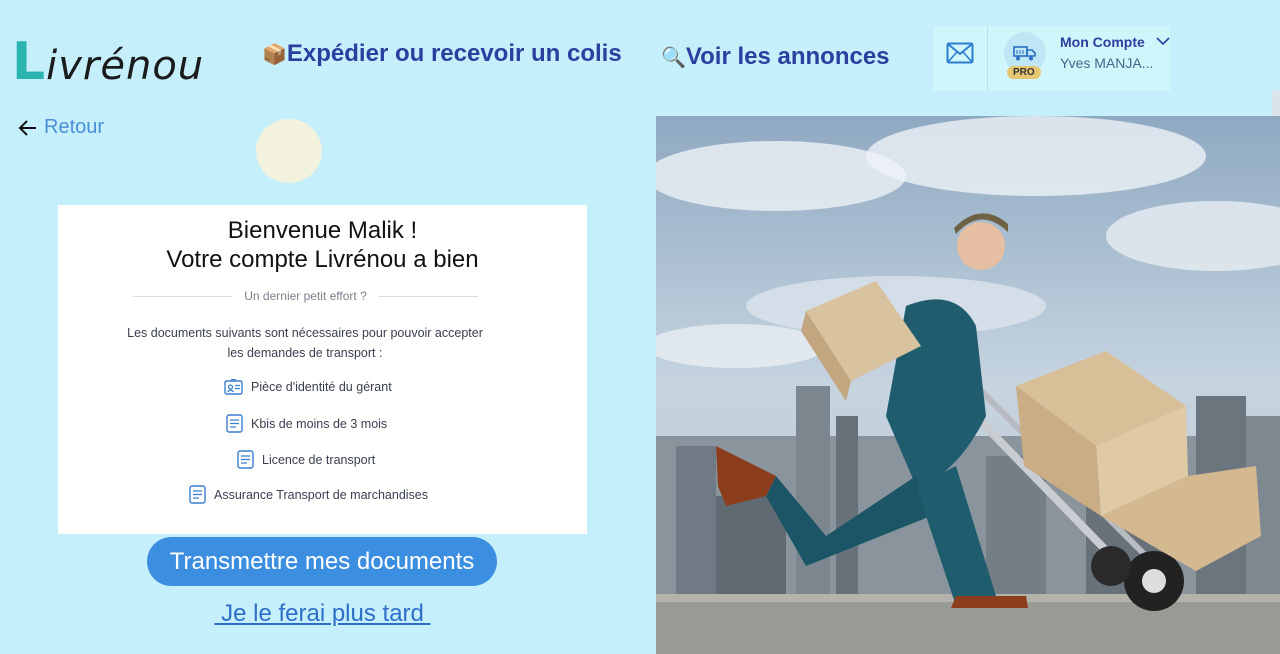 Image resolution: width=1280 pixels, height=654 pixels. Describe the element at coordinates (673, 58) in the screenshot. I see `magnifier-icon: 🔍` at that location.